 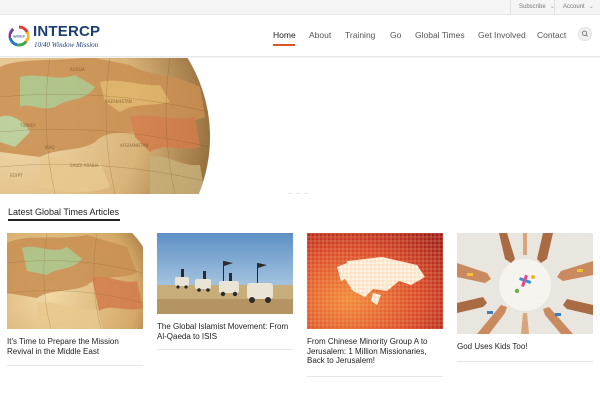 What do you see at coordinates (118, 101) in the screenshot?
I see `svg-text: KAZAKHSTAN` at bounding box center [118, 101].